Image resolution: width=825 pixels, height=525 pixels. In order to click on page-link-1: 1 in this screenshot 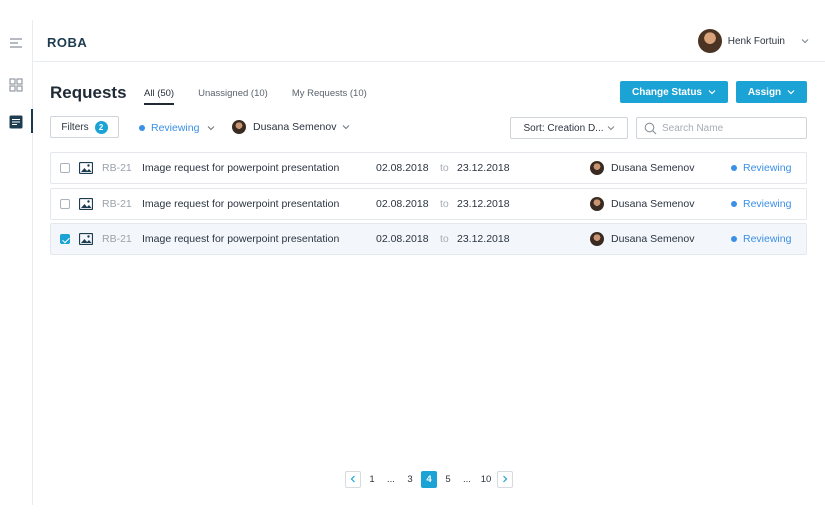, I will do `click(372, 479)`.